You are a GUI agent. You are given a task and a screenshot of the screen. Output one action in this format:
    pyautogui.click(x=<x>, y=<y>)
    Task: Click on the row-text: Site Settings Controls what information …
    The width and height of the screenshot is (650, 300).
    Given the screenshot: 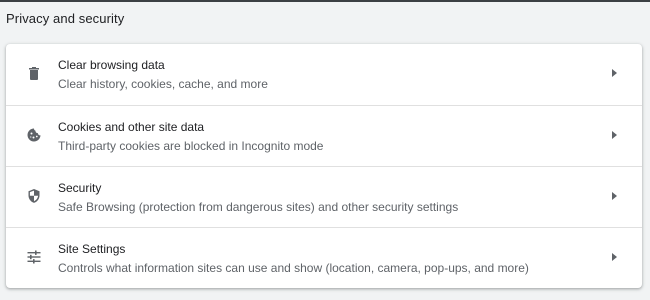 What is the action you would take?
    pyautogui.click(x=330, y=259)
    